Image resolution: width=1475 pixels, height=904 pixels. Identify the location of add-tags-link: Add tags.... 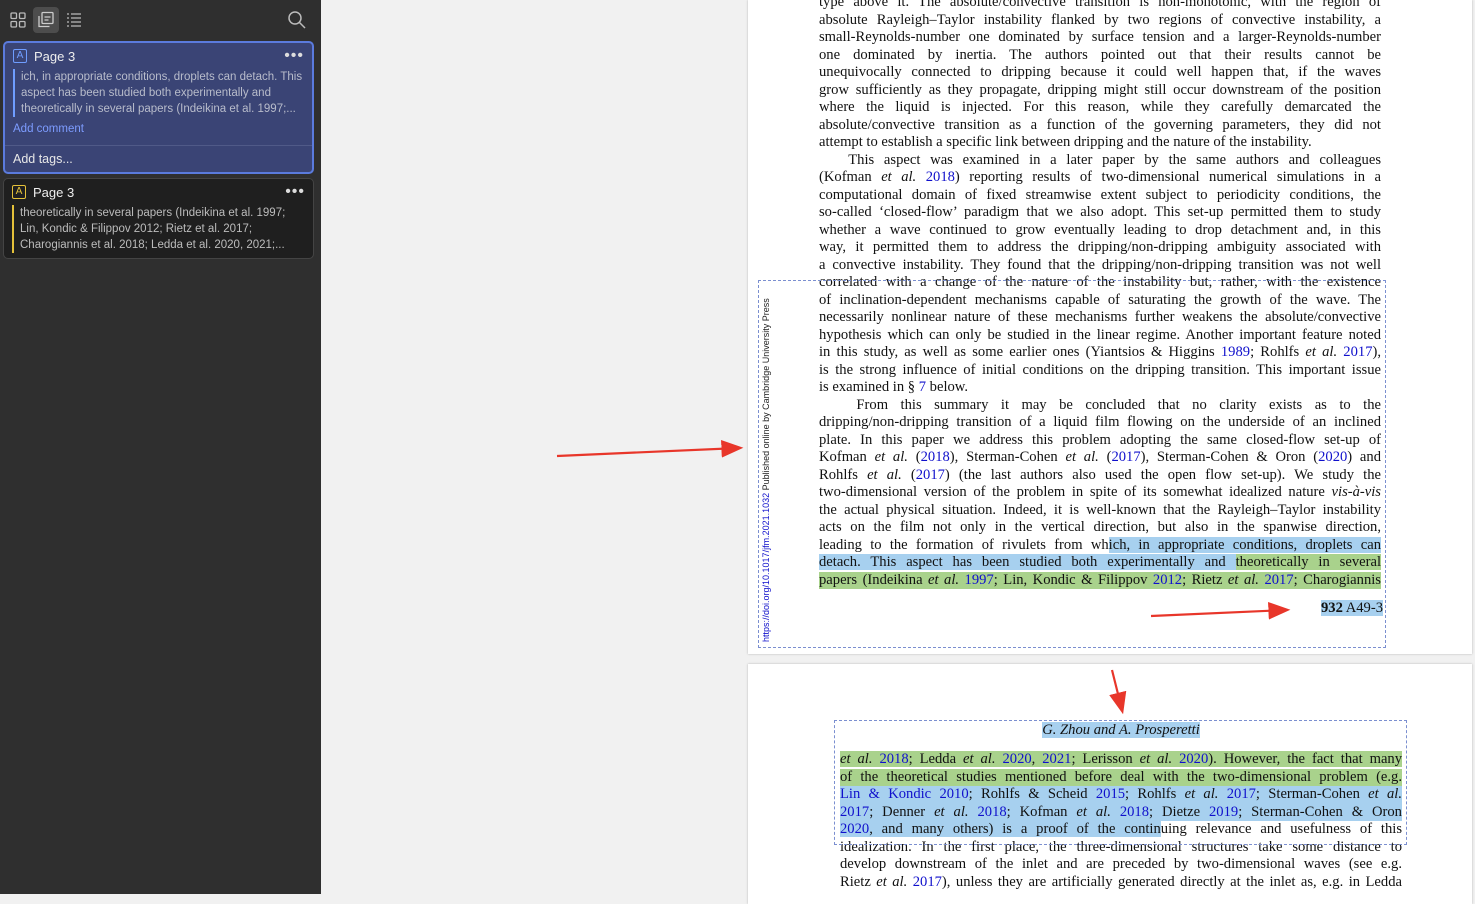
(158, 160).